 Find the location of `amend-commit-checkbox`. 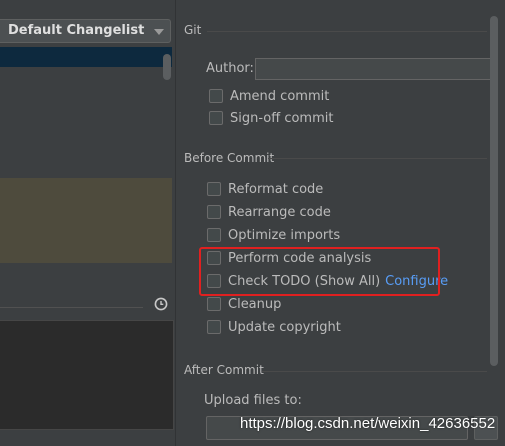

amend-commit-checkbox is located at coordinates (216, 96).